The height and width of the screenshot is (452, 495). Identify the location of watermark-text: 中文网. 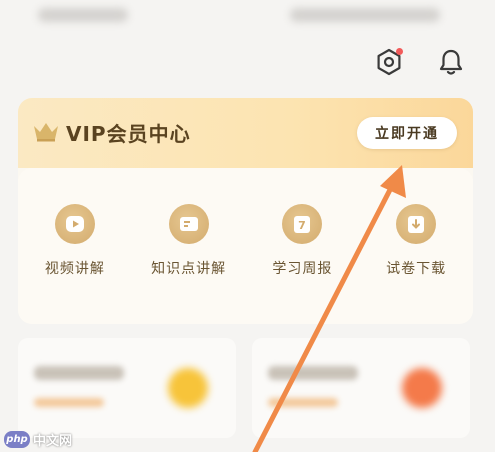
(53, 441).